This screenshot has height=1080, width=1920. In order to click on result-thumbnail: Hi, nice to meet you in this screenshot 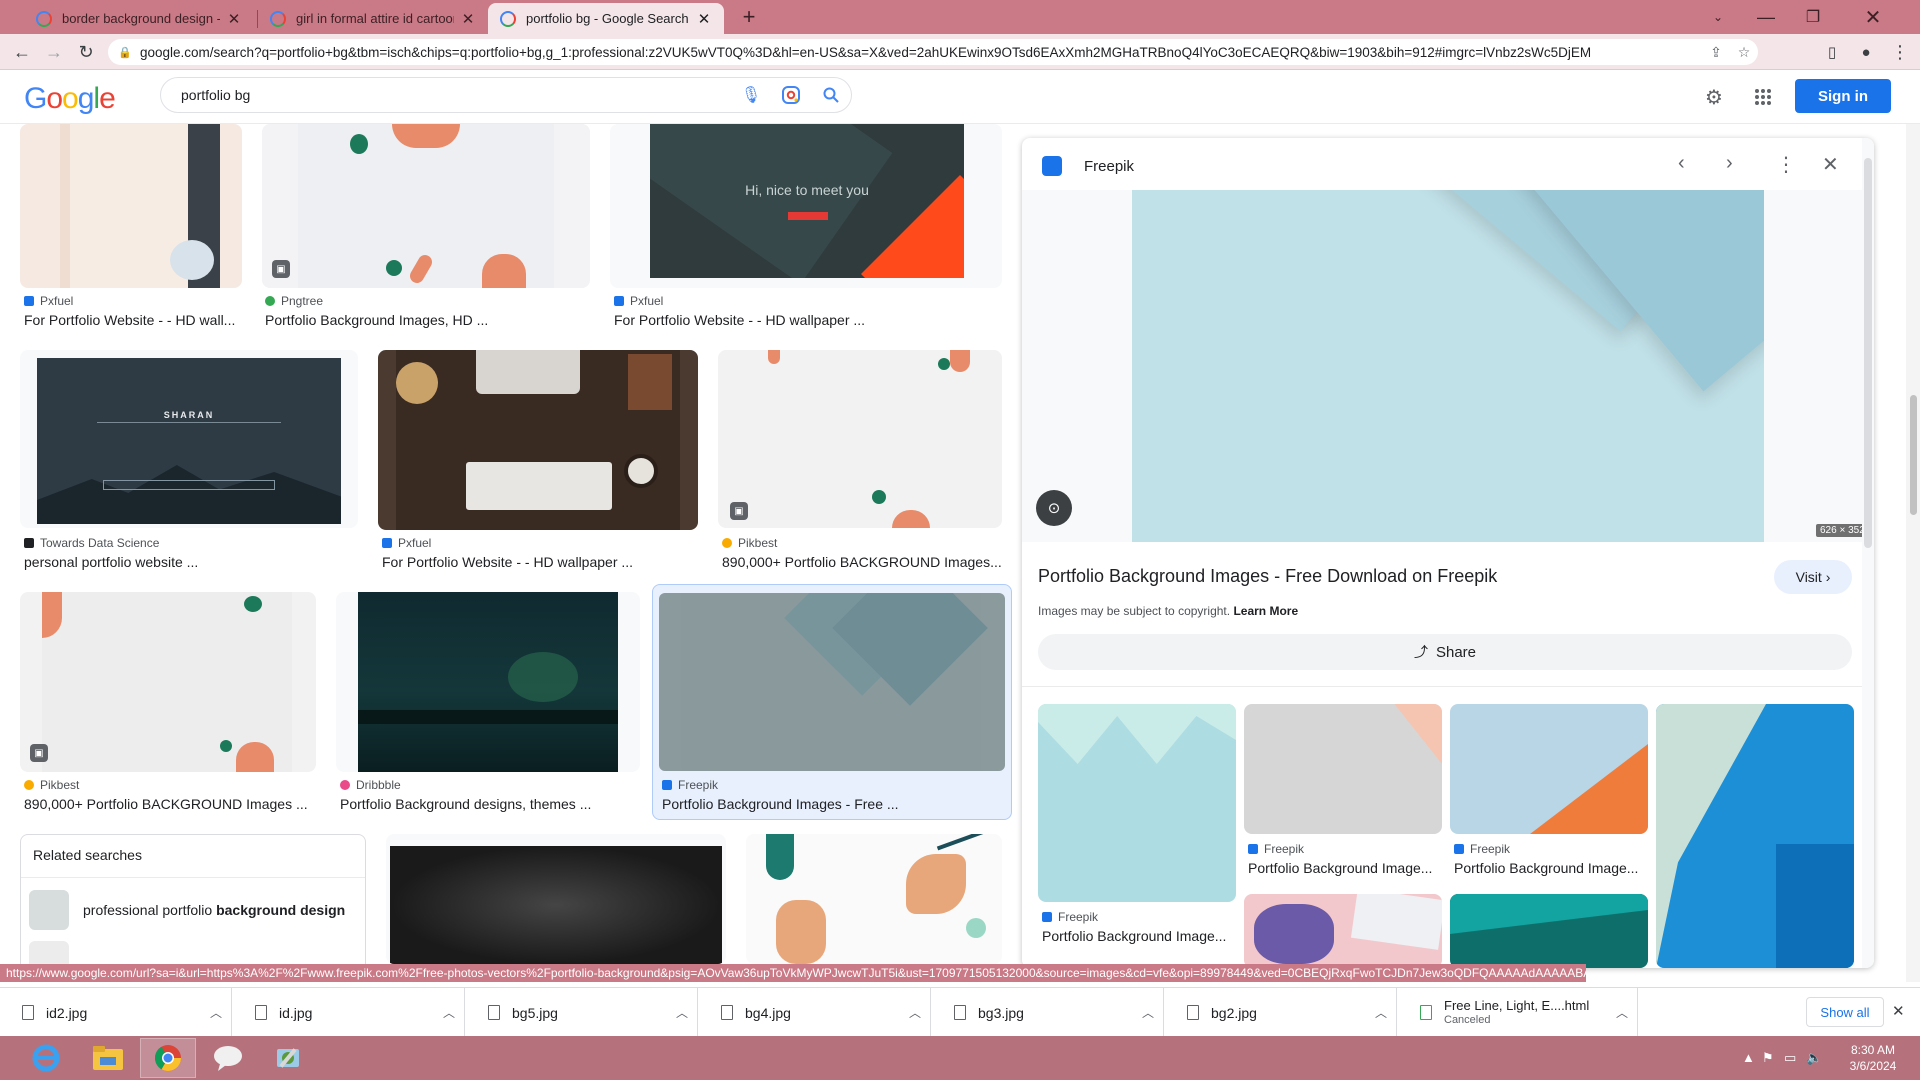, I will do `click(806, 206)`.